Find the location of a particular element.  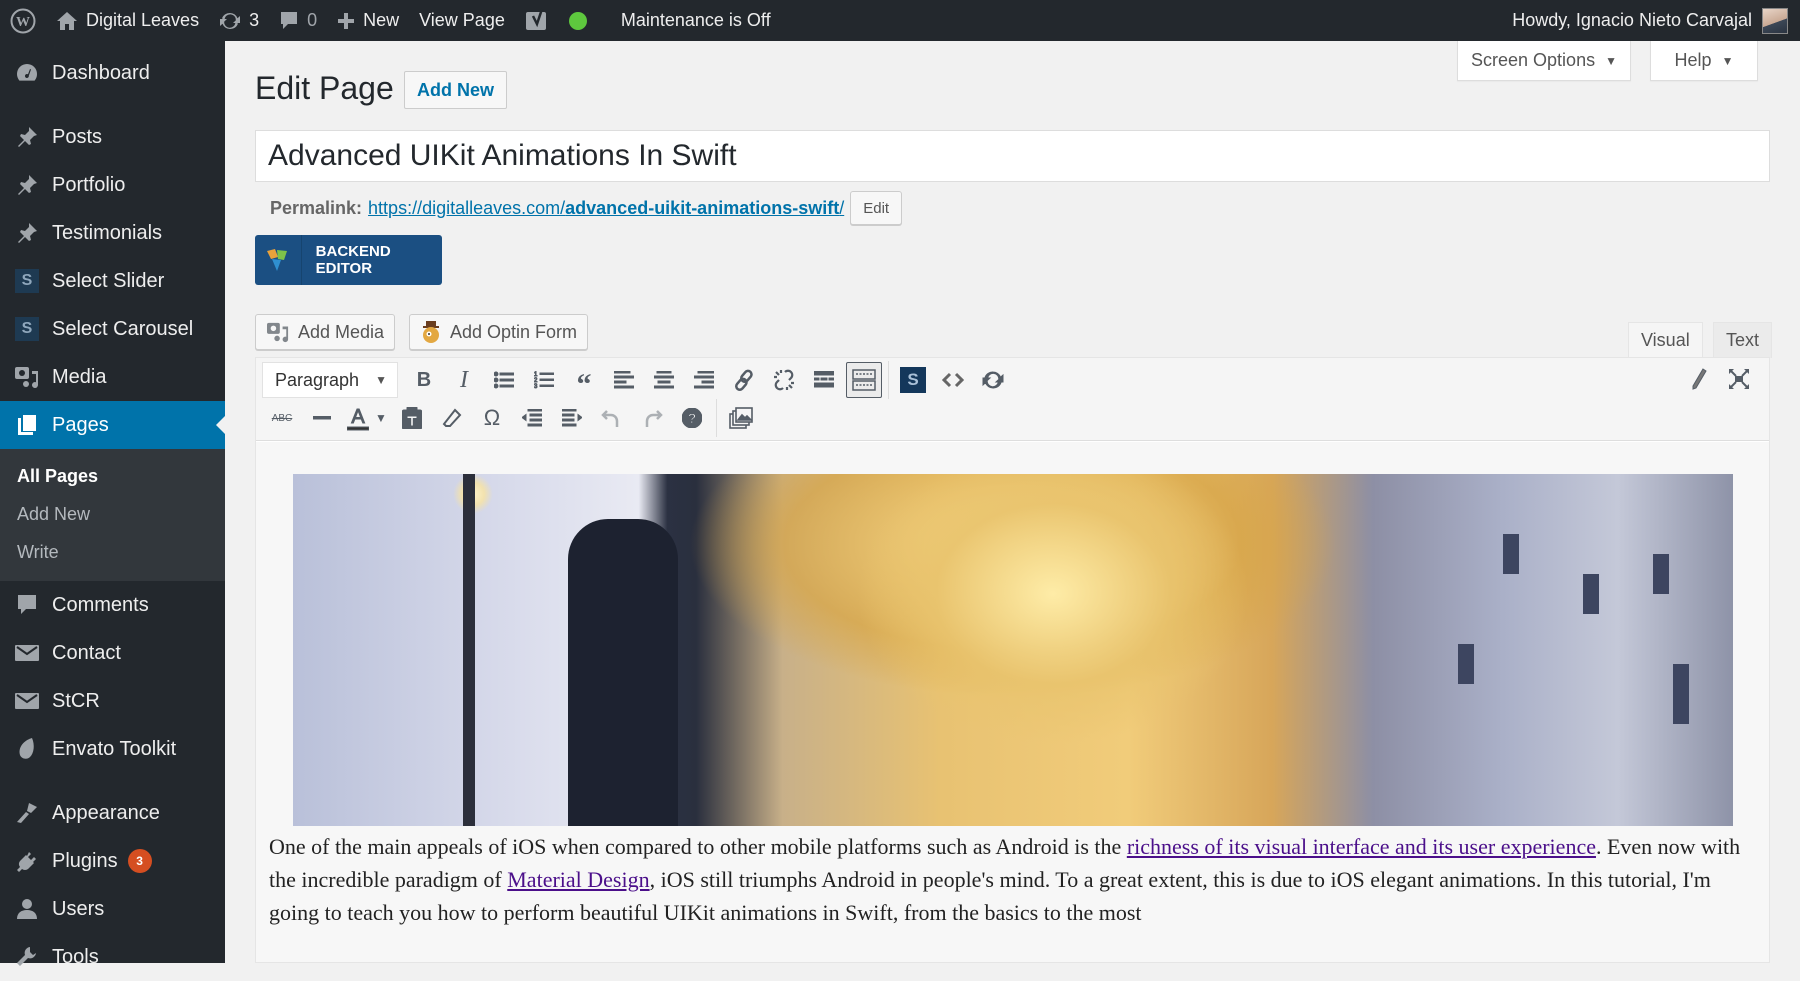

toolbar-toggle-button is located at coordinates (864, 380).